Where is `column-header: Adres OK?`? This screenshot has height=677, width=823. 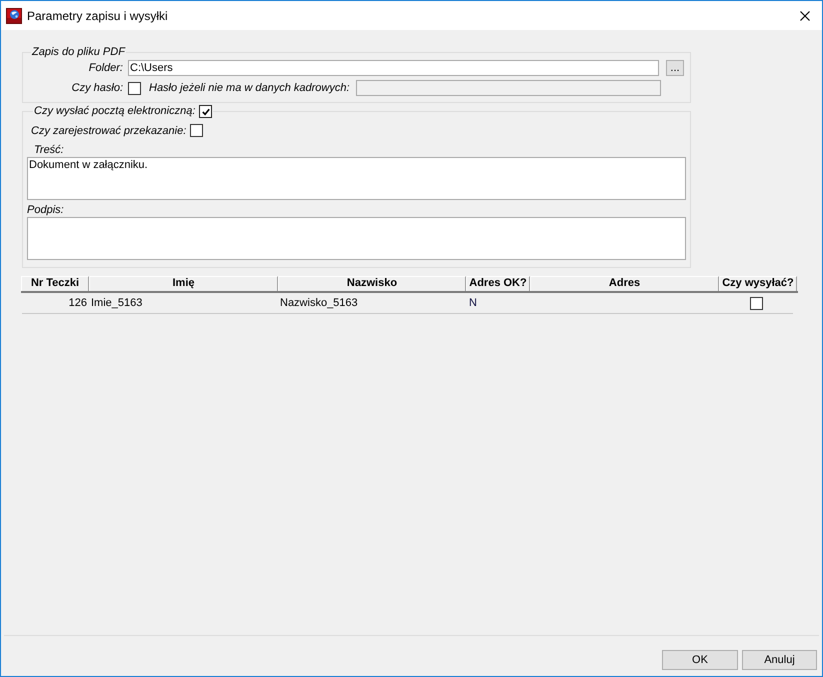
column-header: Adres OK? is located at coordinates (498, 283).